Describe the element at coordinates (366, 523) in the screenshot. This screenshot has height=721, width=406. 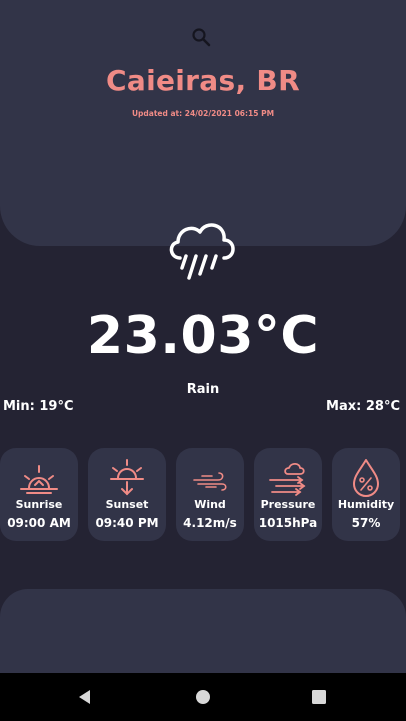
I see `humidity-value: 57%` at that location.